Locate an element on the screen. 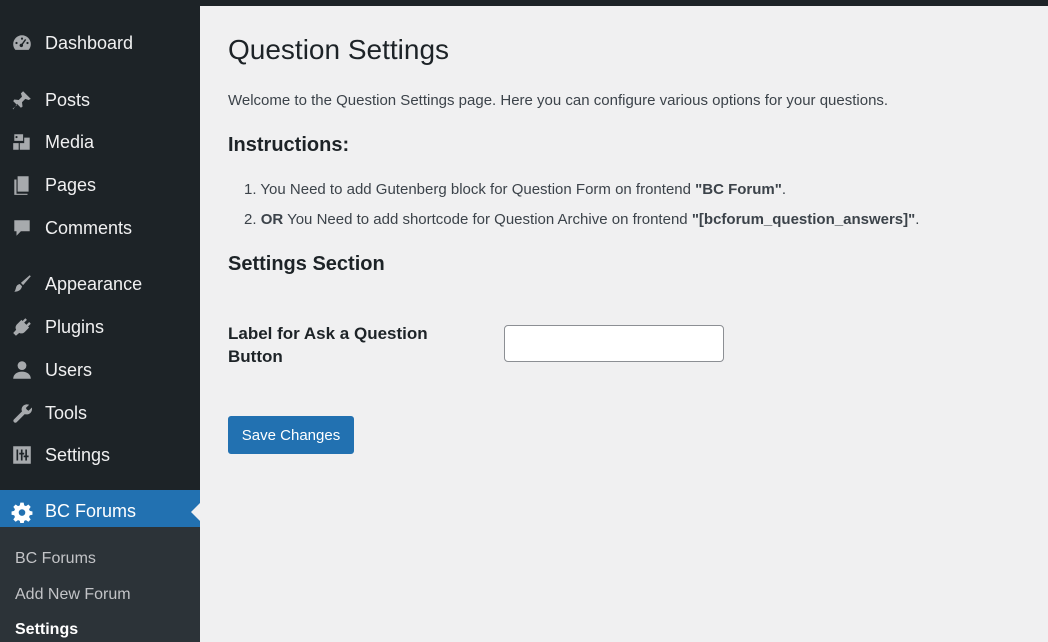 The width and height of the screenshot is (1048, 642). ask-question-label-input is located at coordinates (614, 343).